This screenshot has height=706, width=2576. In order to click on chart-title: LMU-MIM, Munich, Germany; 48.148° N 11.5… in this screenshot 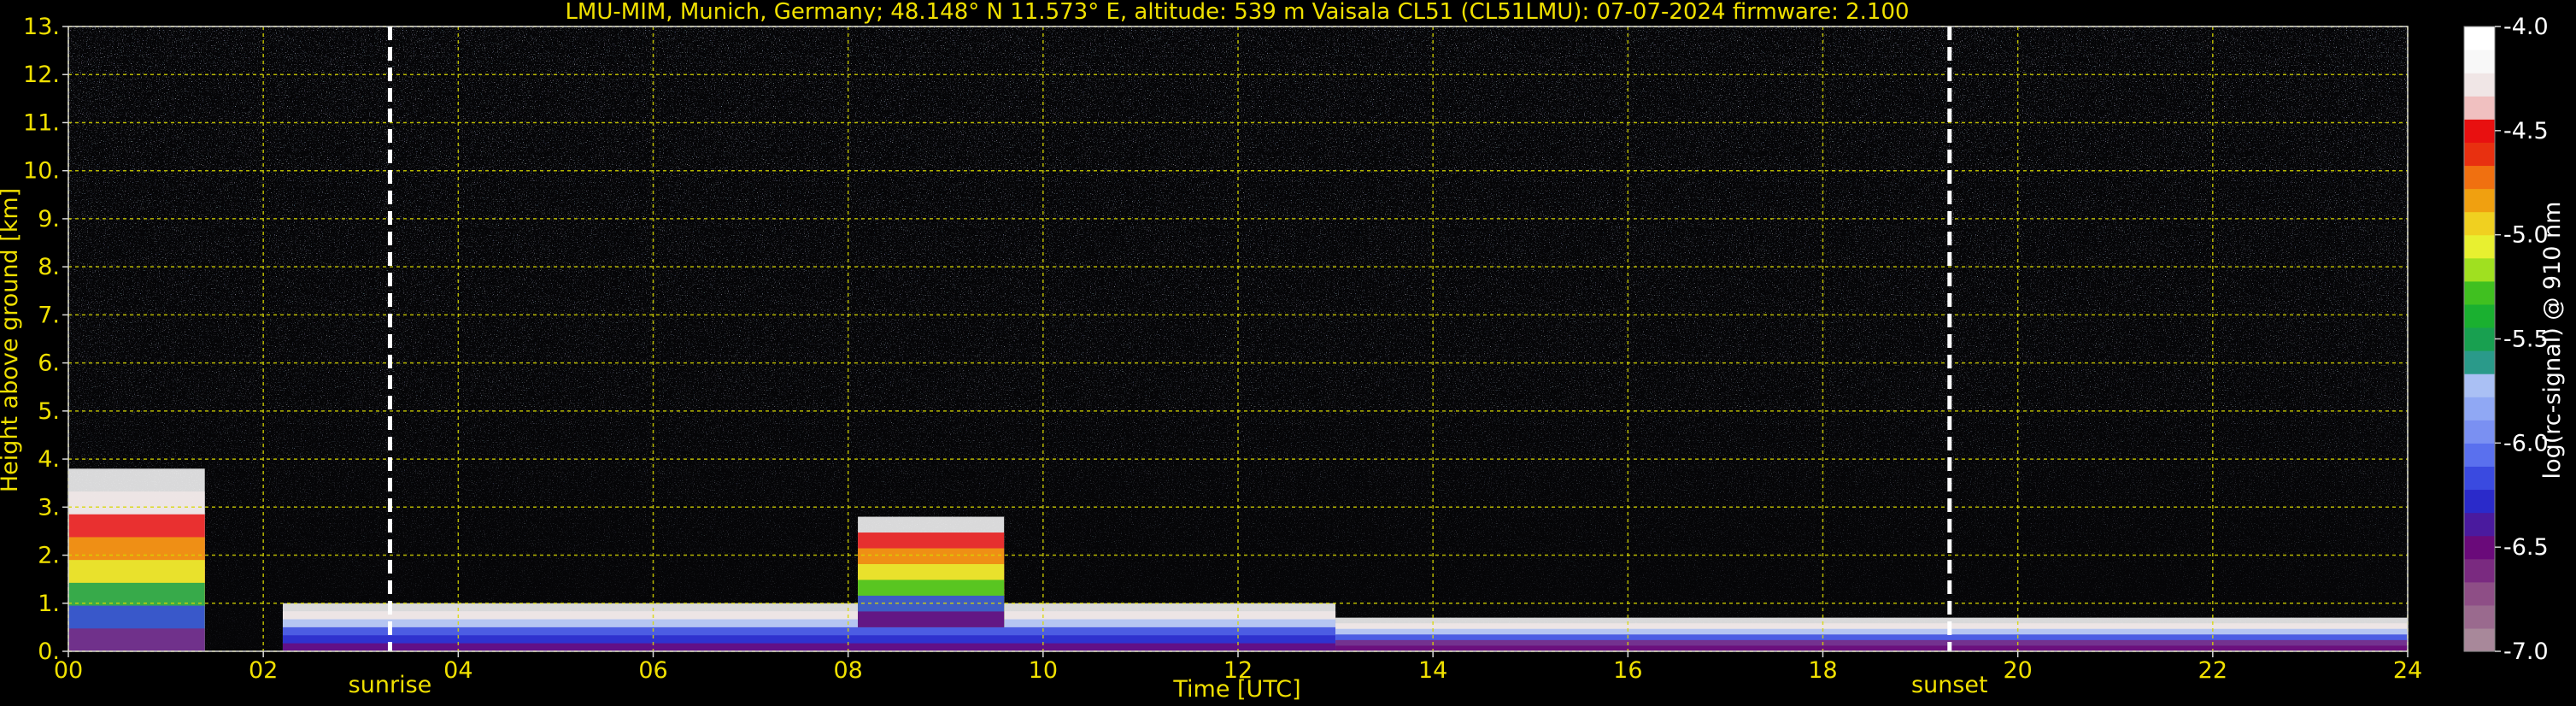, I will do `click(1237, 12)`.